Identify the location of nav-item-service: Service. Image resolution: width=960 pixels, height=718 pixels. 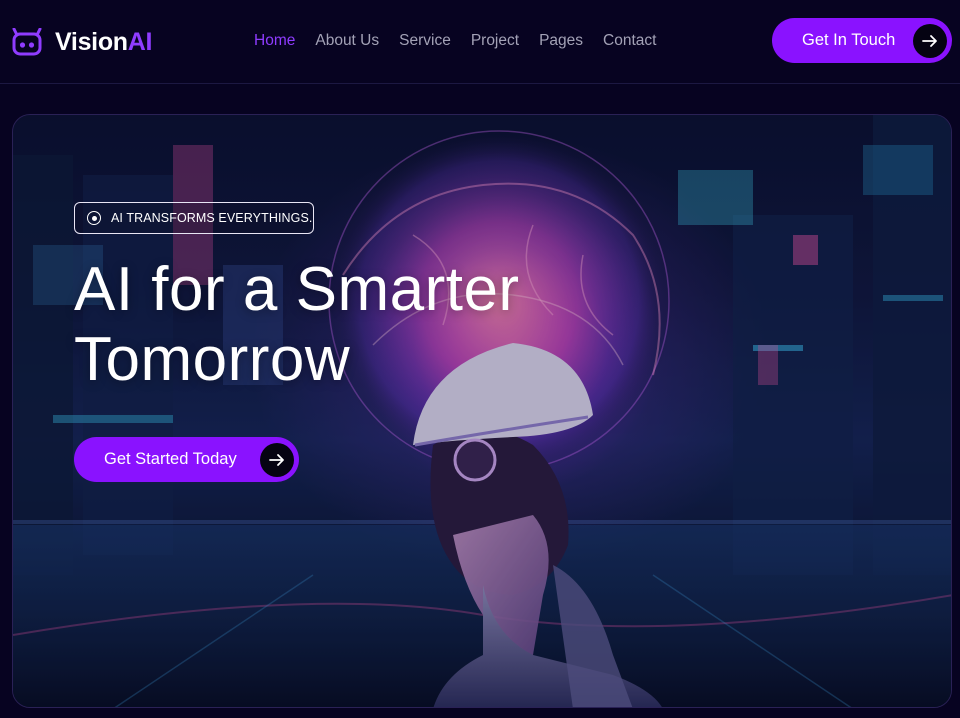
(425, 40).